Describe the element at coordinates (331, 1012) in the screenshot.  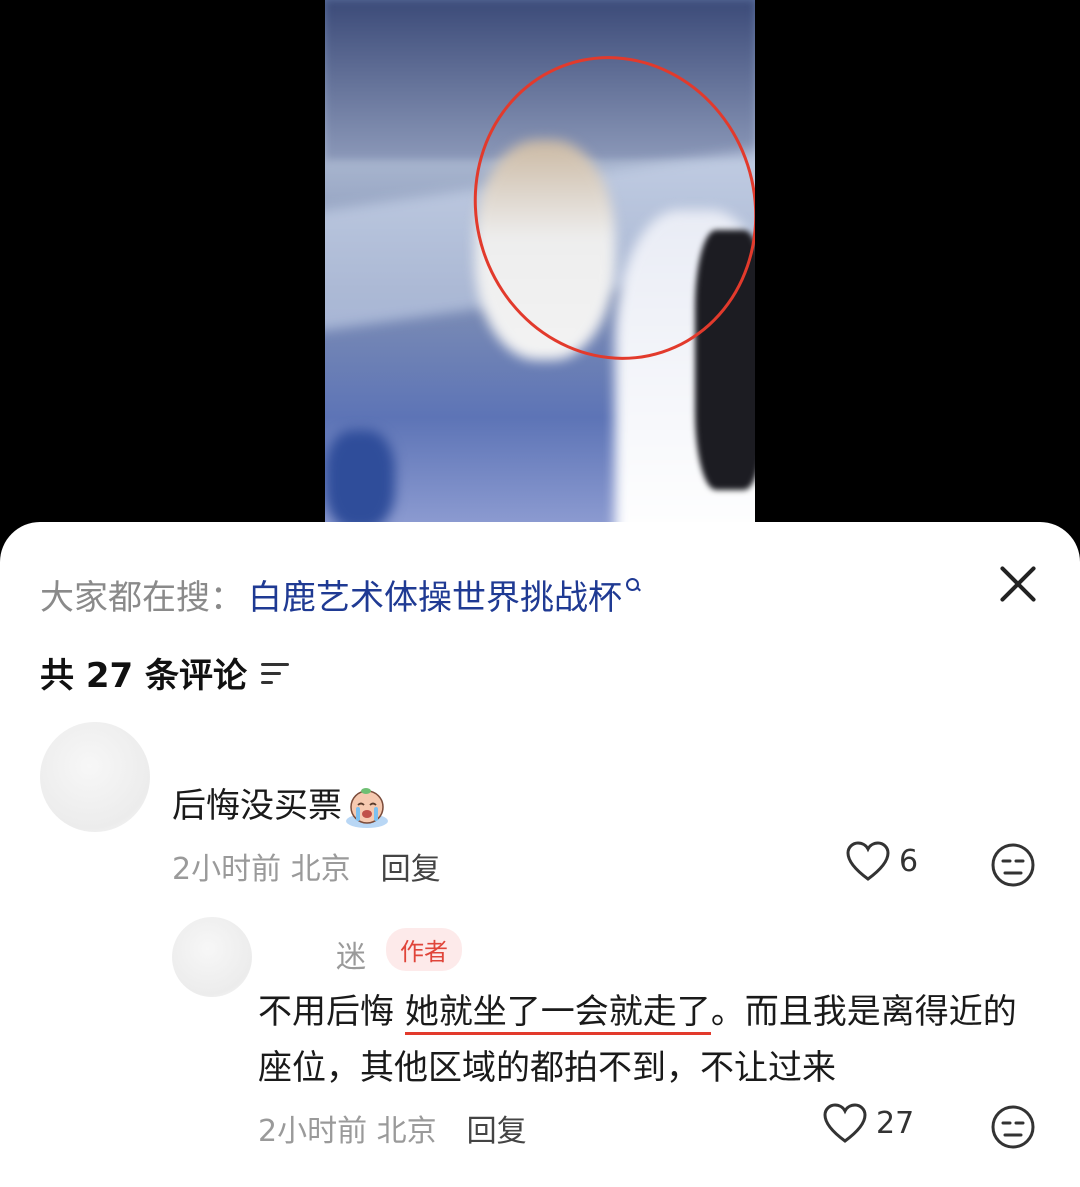
I see `comment-text-plain: 不用后悔` at that location.